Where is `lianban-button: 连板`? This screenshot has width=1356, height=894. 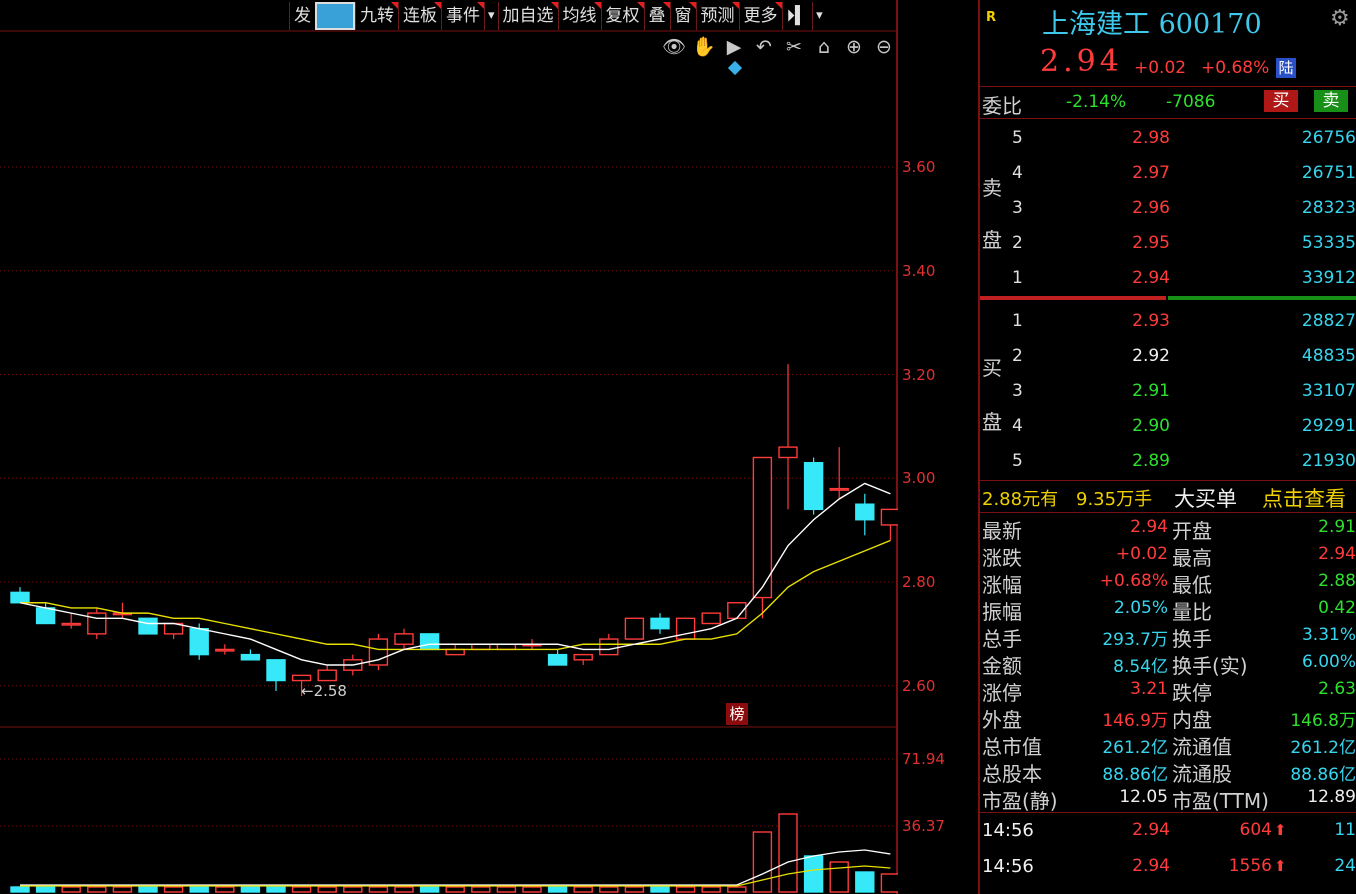 lianban-button: 连板 is located at coordinates (419, 16).